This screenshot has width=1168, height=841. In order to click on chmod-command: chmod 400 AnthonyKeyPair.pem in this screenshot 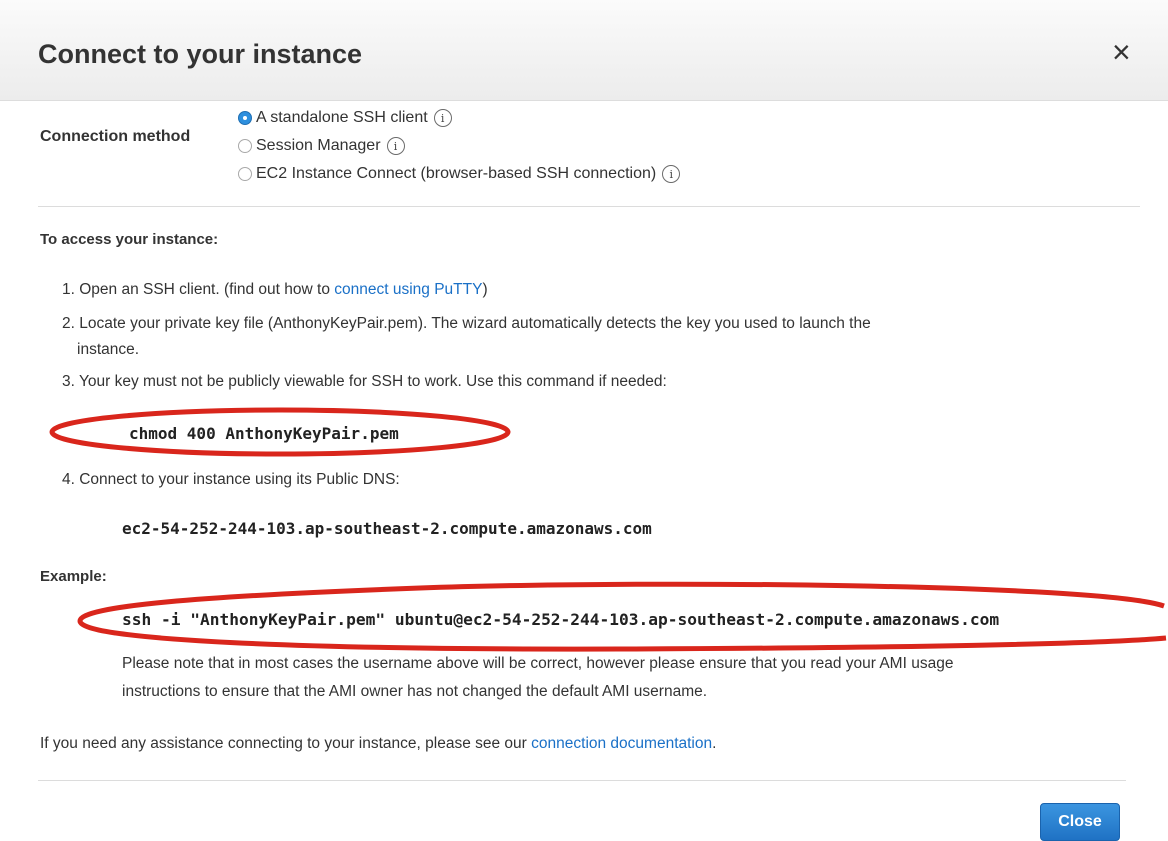, I will do `click(264, 433)`.